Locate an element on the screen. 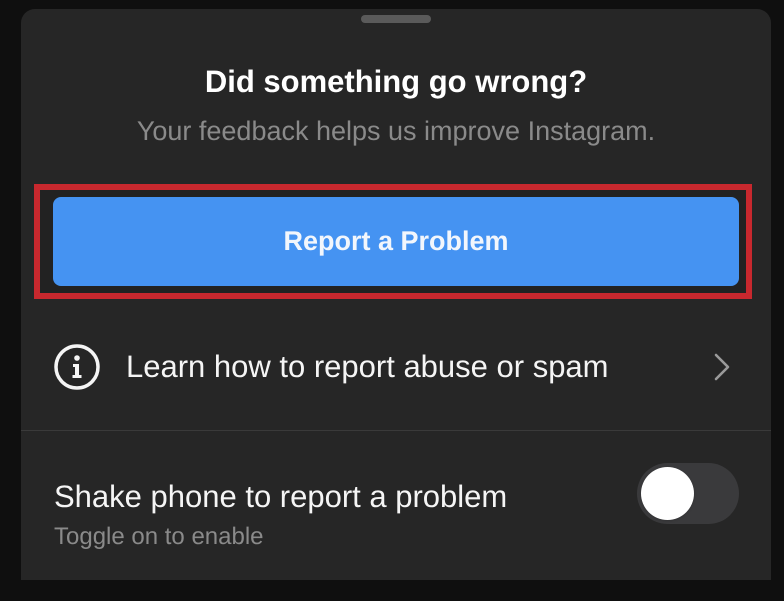  drag-handle is located at coordinates (396, 19).